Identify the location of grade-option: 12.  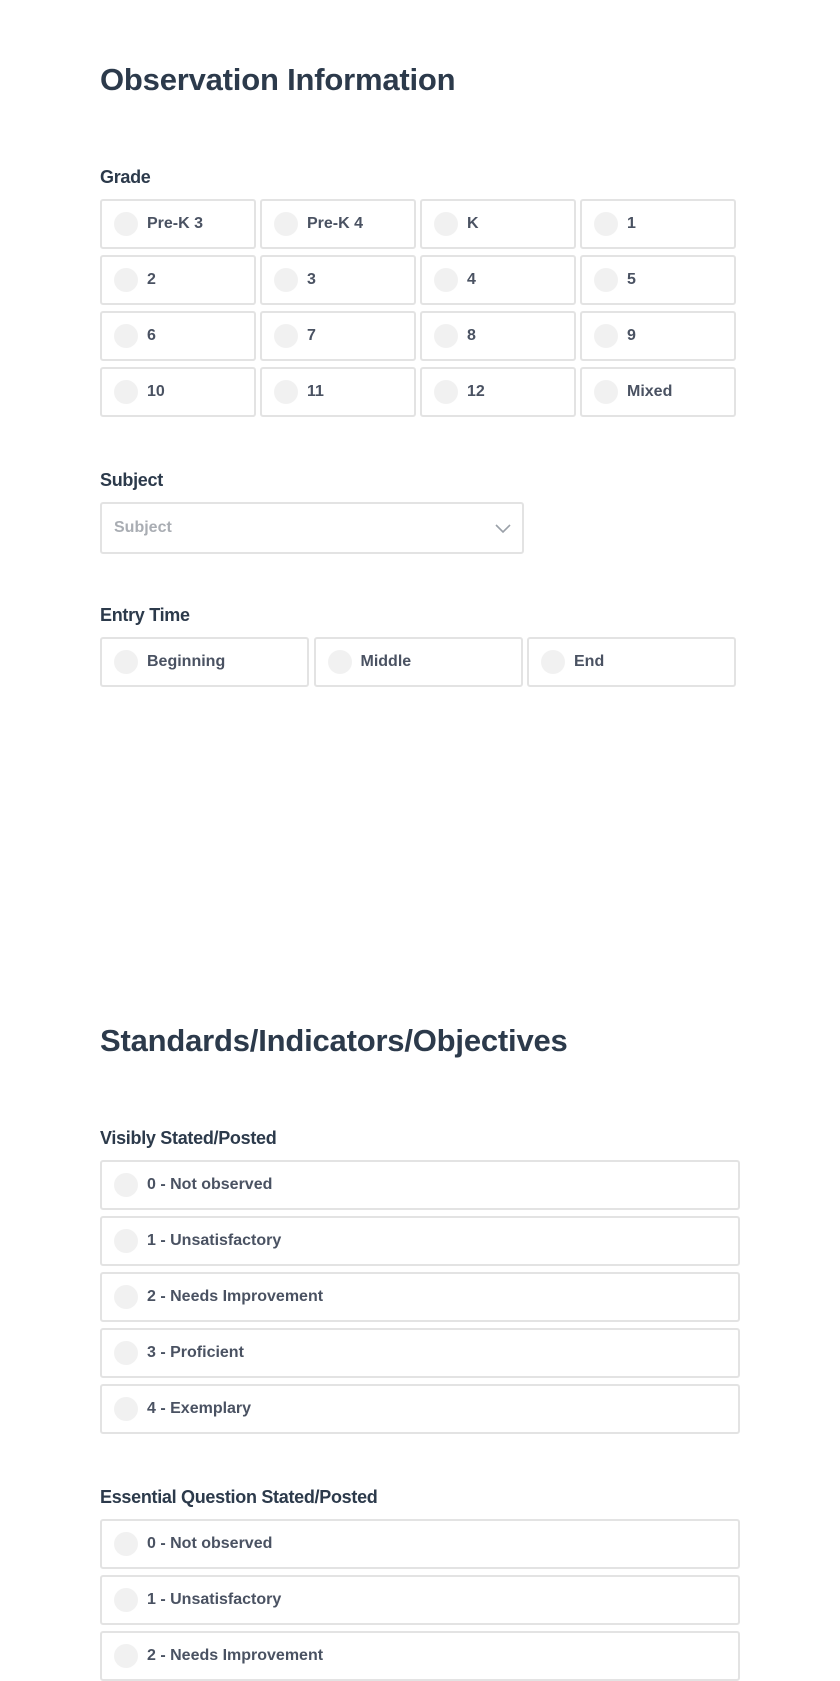
(498, 392).